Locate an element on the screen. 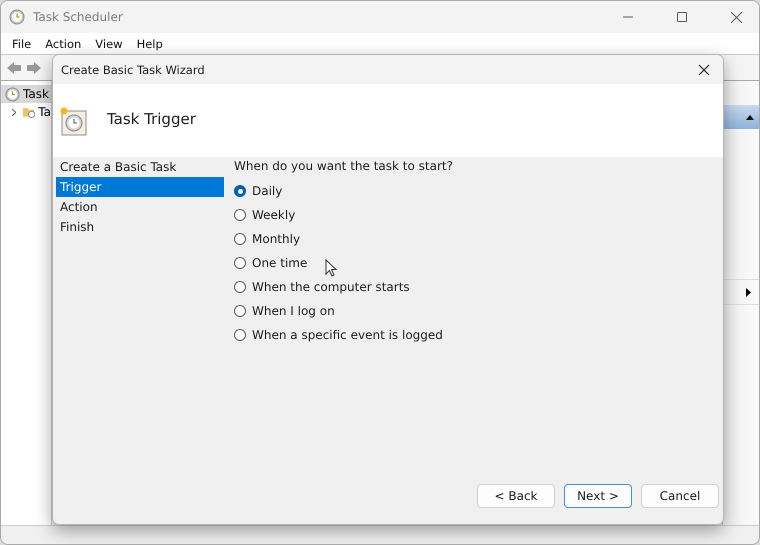 Image resolution: width=760 pixels, height=545 pixels. radio-label: Weekly is located at coordinates (274, 215).